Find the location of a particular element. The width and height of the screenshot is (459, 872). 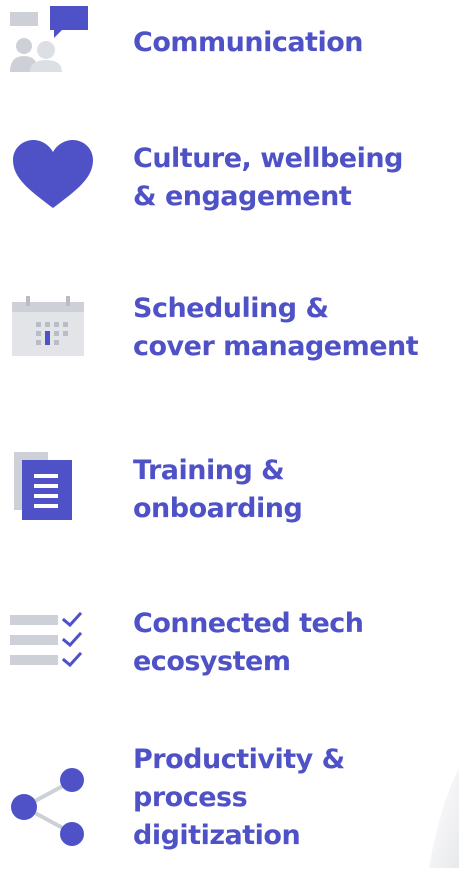

item-label-culture: Culture, wellbeing & engagement is located at coordinates (268, 177).